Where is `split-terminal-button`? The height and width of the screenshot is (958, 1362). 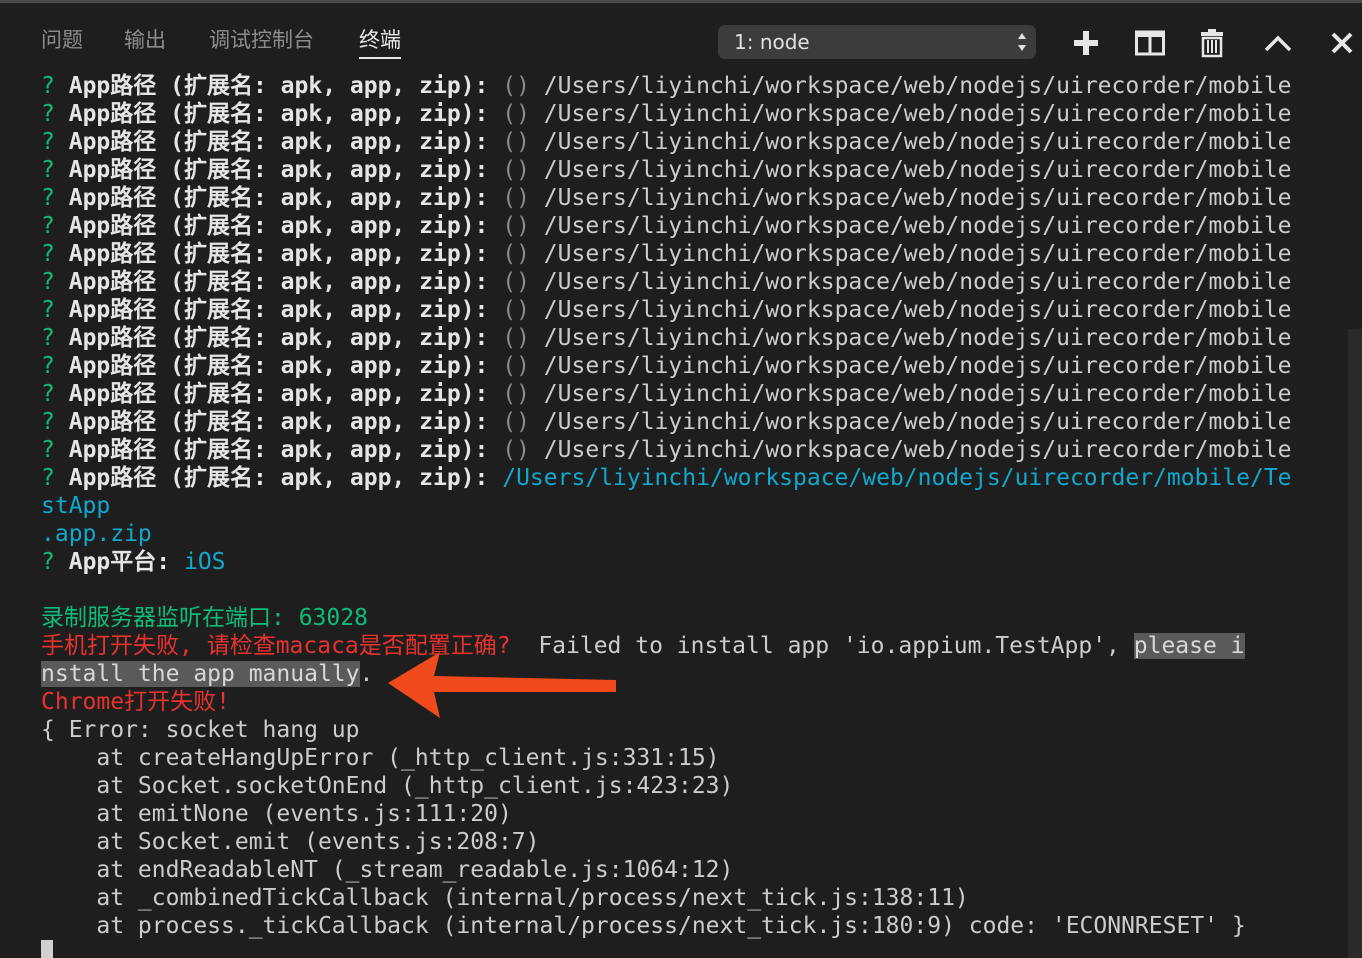
split-terminal-button is located at coordinates (1150, 43).